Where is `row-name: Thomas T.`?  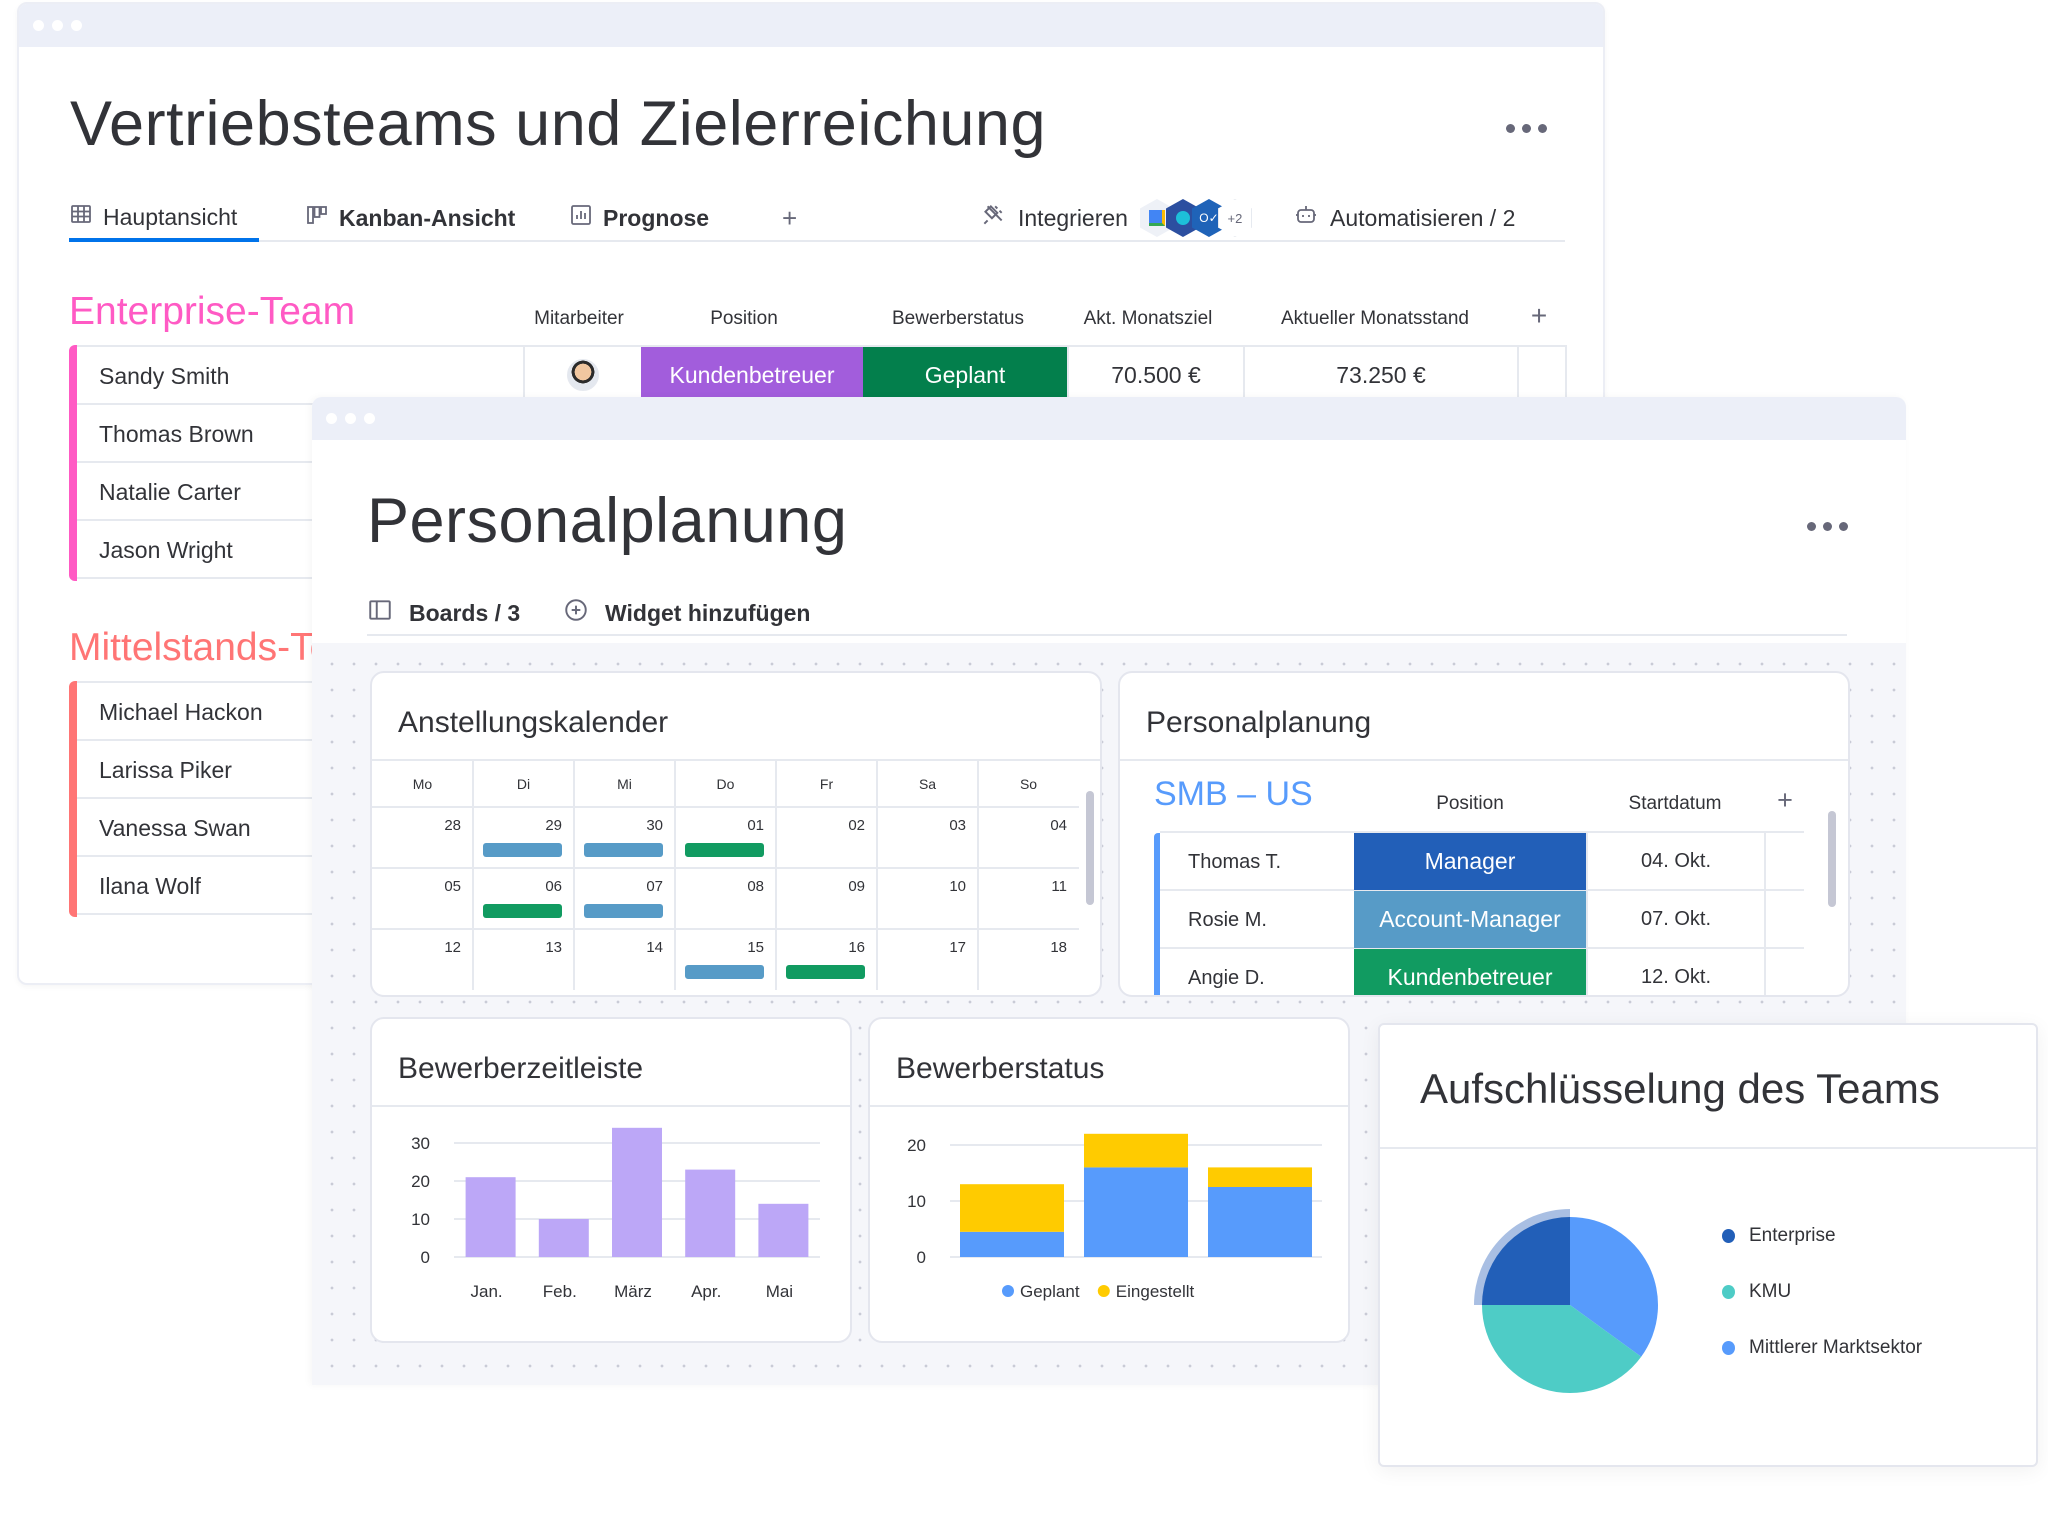
row-name: Thomas T. is located at coordinates (1234, 862).